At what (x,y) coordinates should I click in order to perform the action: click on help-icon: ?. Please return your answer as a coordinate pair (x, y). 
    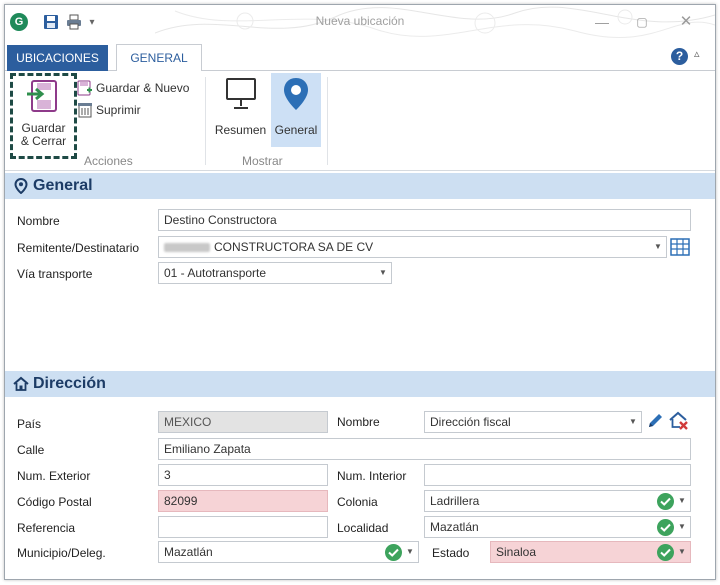
    Looking at the image, I should click on (679, 56).